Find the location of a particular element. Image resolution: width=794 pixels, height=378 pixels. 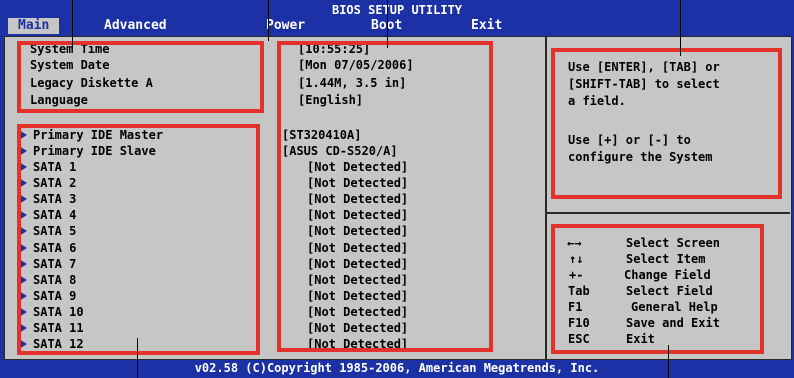

tab-advanced: Advanced is located at coordinates (135, 26).